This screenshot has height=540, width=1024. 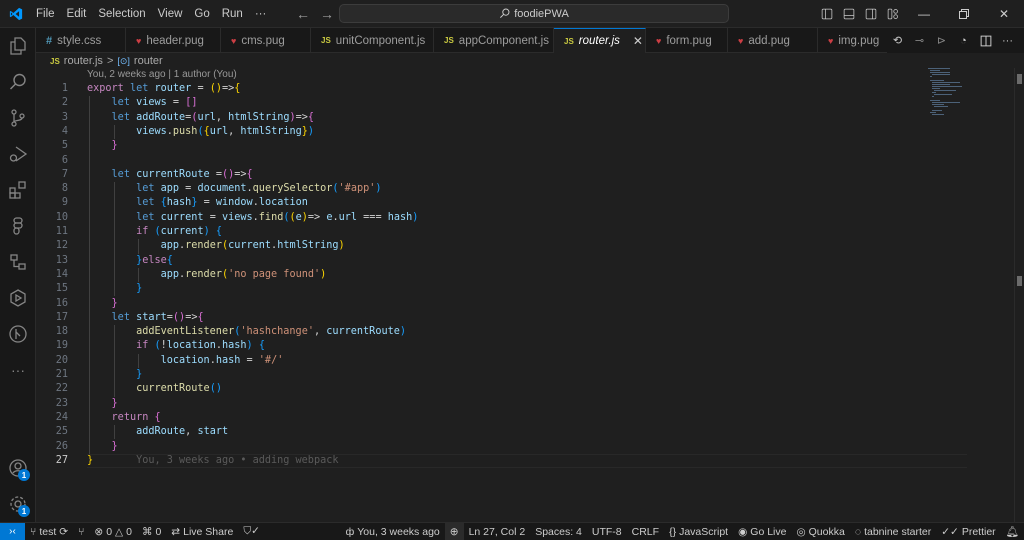 What do you see at coordinates (762, 531) in the screenshot?
I see `go-live-button: ◉ Go Live` at bounding box center [762, 531].